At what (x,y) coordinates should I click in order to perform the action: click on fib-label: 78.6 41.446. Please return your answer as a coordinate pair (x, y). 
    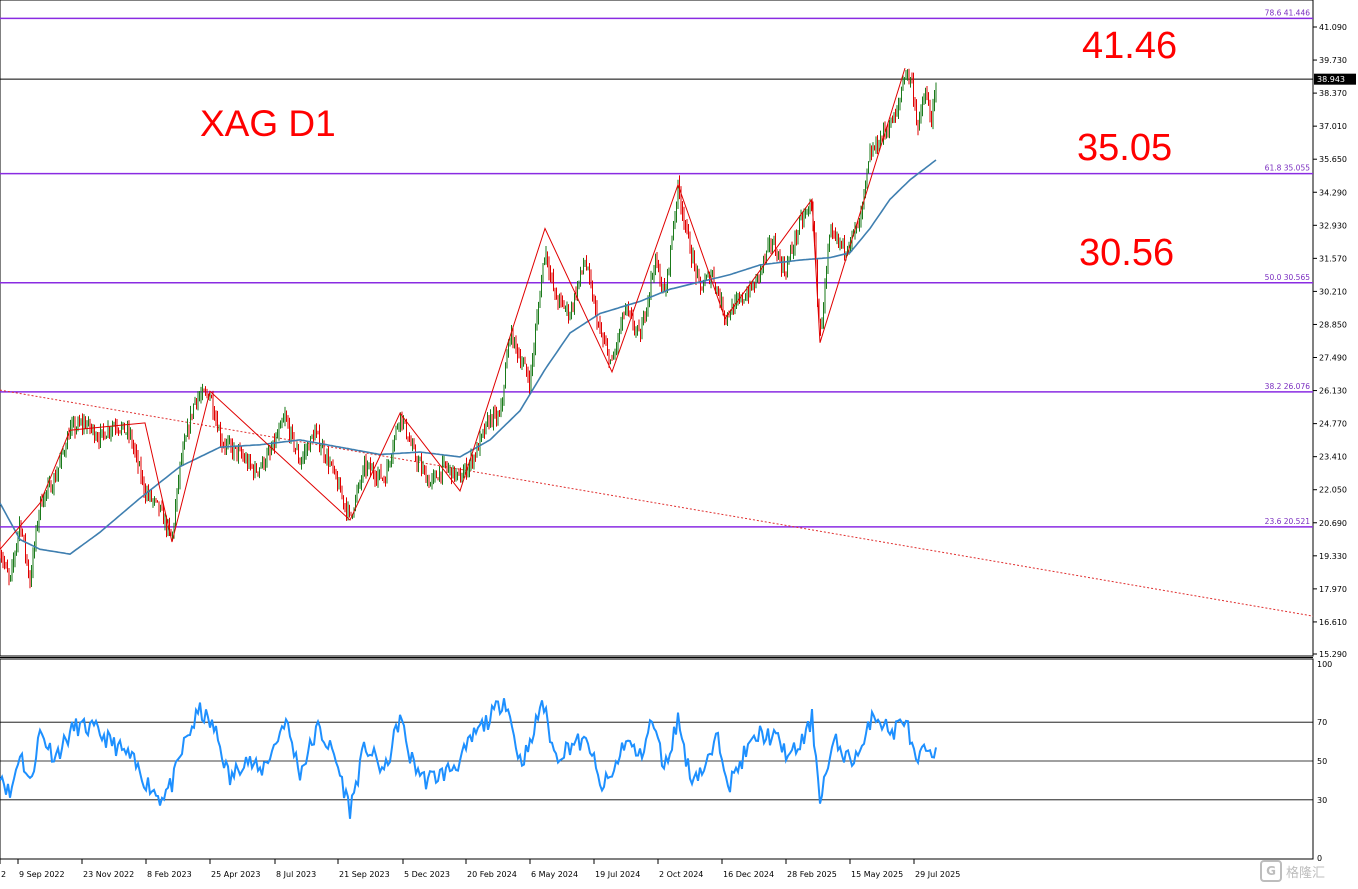
    Looking at the image, I should click on (1288, 12).